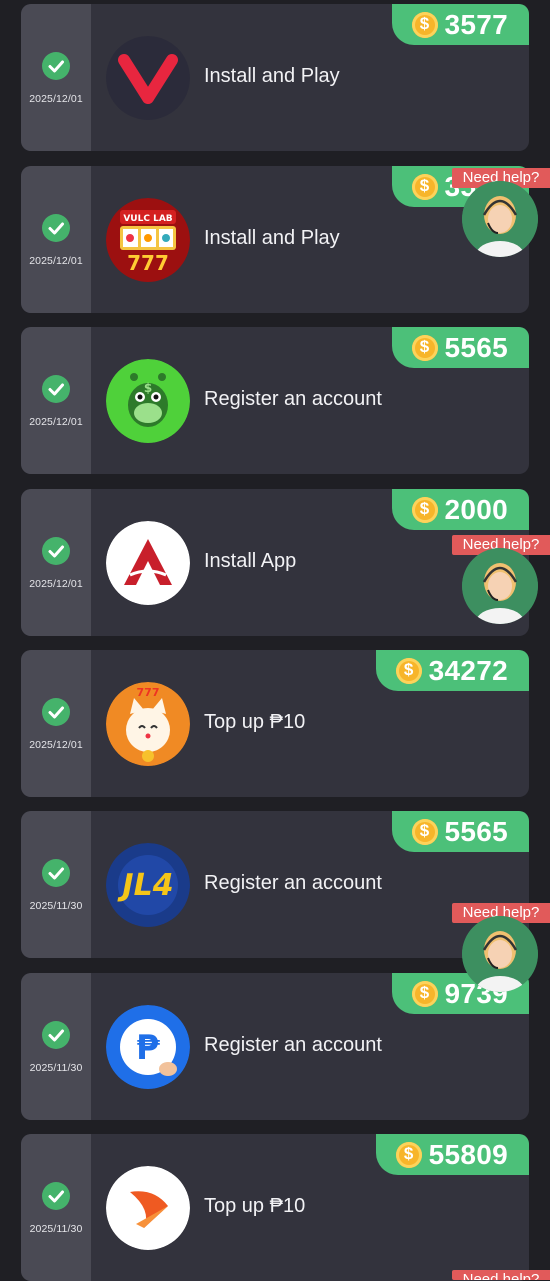 This screenshot has width=550, height=1281. Describe the element at coordinates (147, 219) in the screenshot. I see `svg-text: VULC LAB` at that location.